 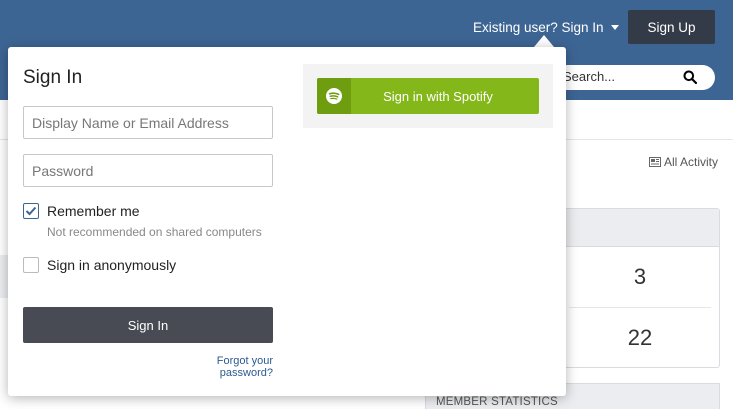 I want to click on stat-value: 22, so click(x=640, y=337).